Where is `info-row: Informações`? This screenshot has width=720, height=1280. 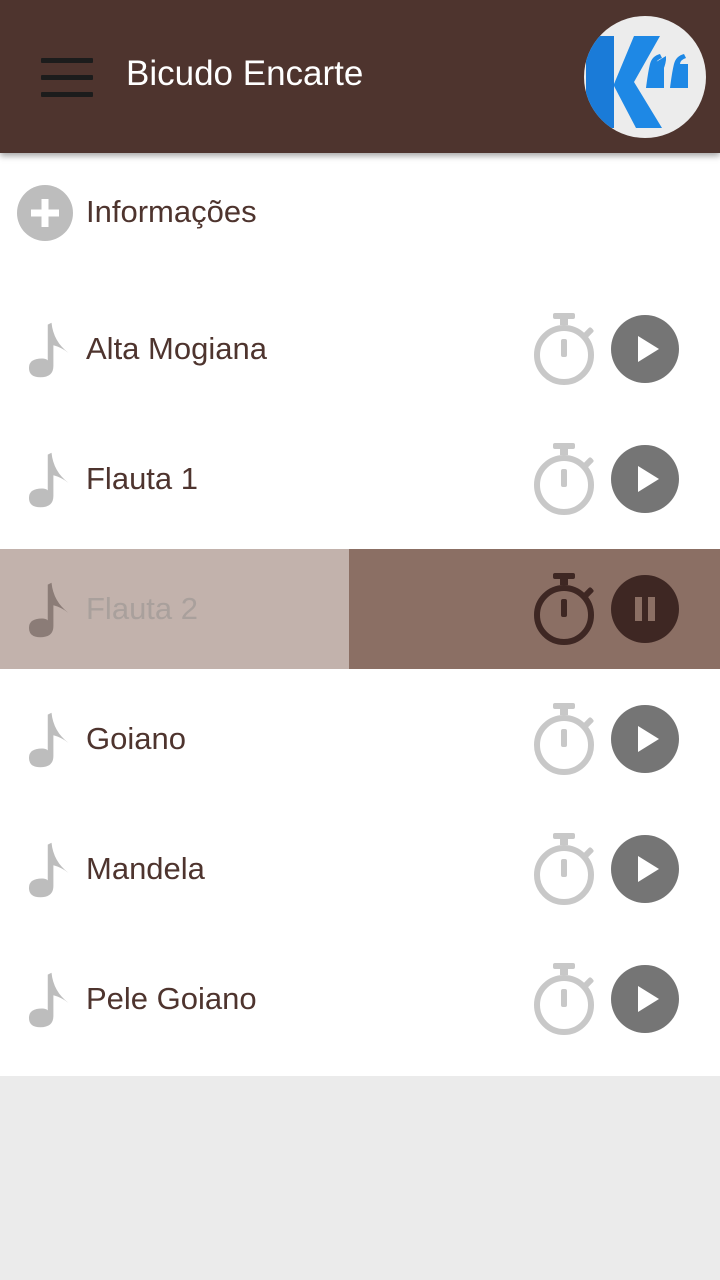 info-row: Informações is located at coordinates (360, 213).